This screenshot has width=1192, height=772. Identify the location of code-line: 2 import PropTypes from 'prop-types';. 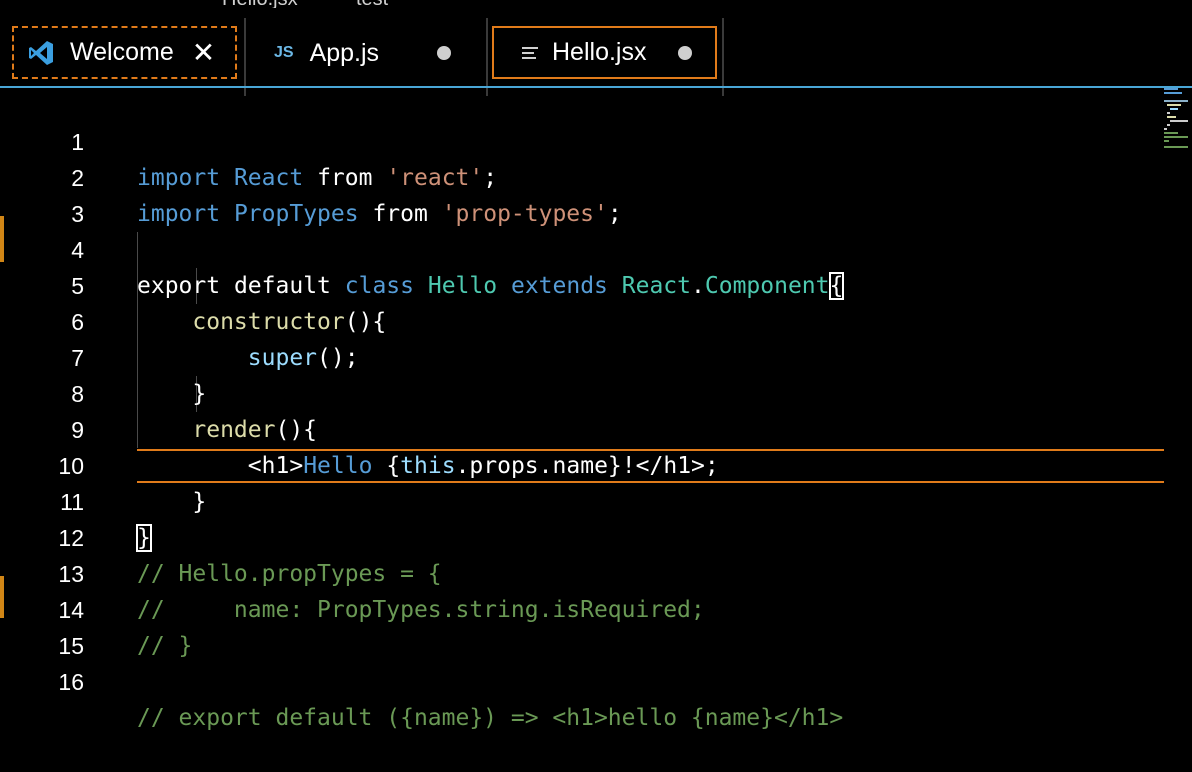
(582, 175).